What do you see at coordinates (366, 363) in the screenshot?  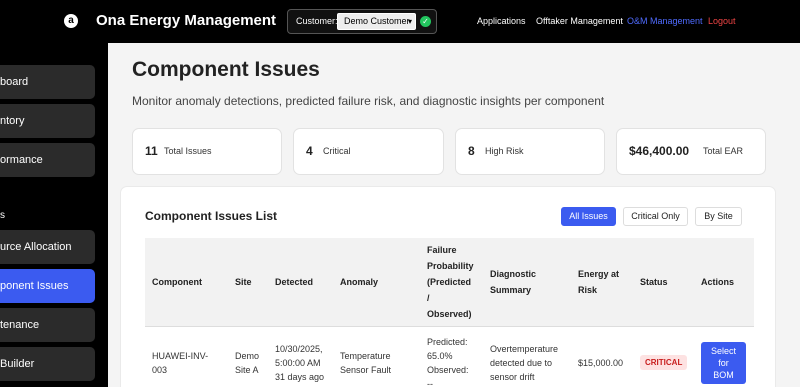 I see `cell-anomaly: Temperature Sensor Fault` at bounding box center [366, 363].